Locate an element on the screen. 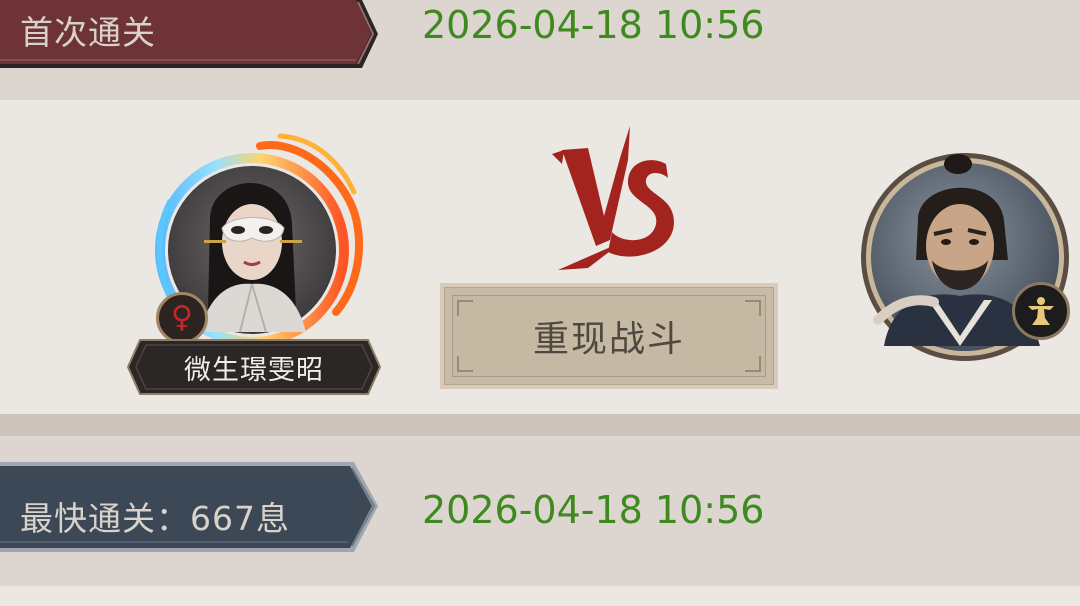  first-clear-label: 首次通关 is located at coordinates (88, 32).